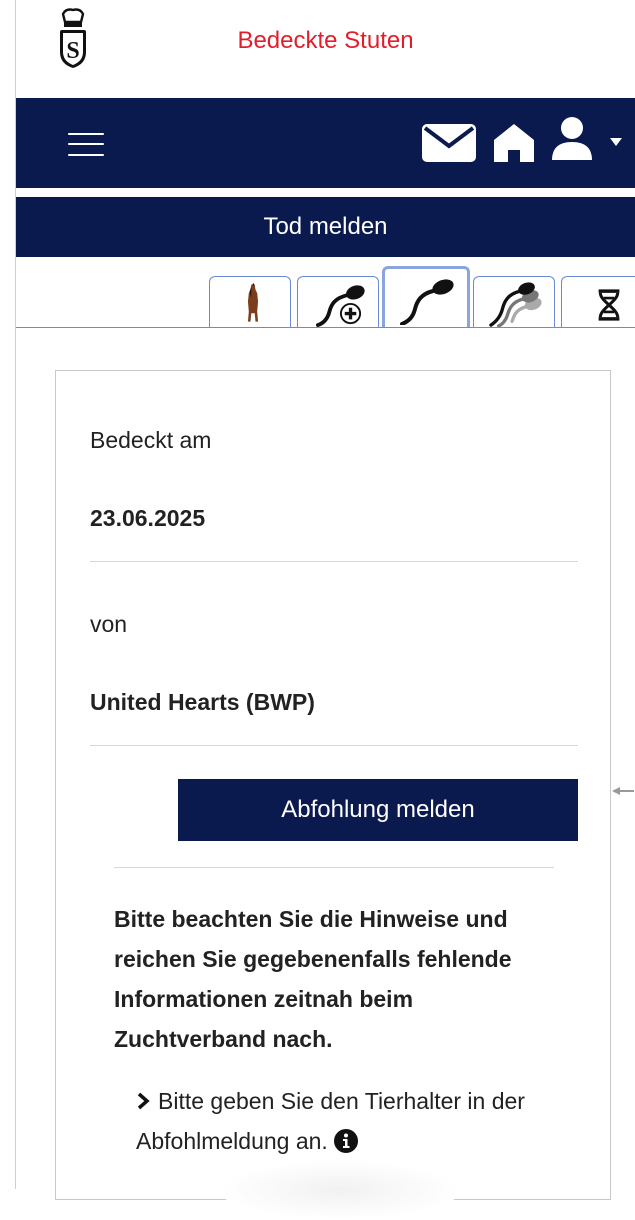 This screenshot has height=1220, width=635. I want to click on sperm-icon, so click(427, 302).